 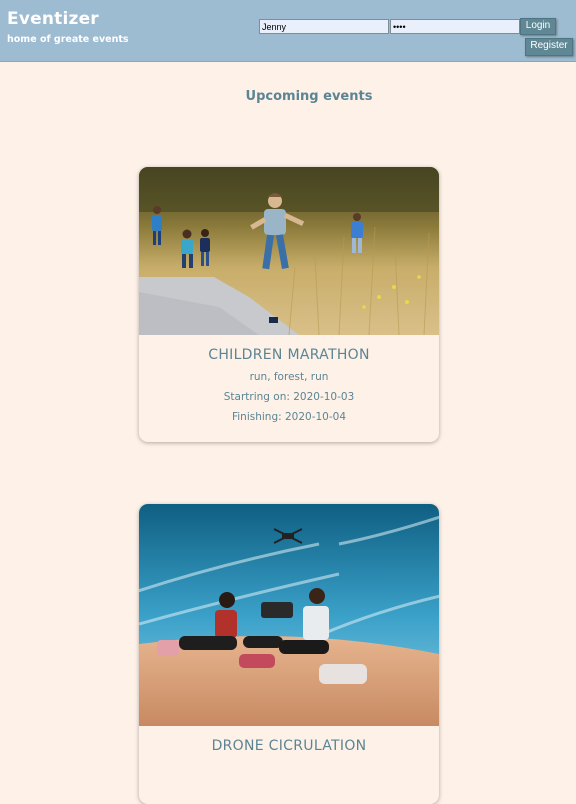 I want to click on event-start-date: Startring on: 2020-10-03, so click(x=289, y=397).